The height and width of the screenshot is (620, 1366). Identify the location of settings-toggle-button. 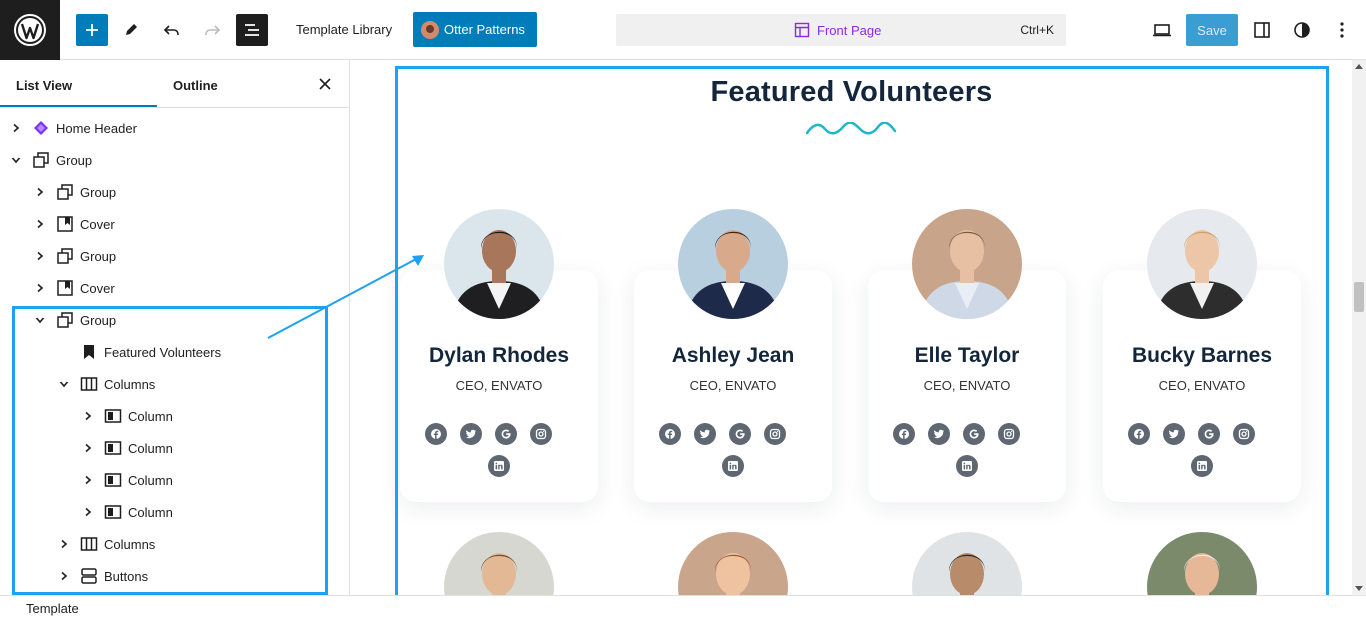
(1262, 30).